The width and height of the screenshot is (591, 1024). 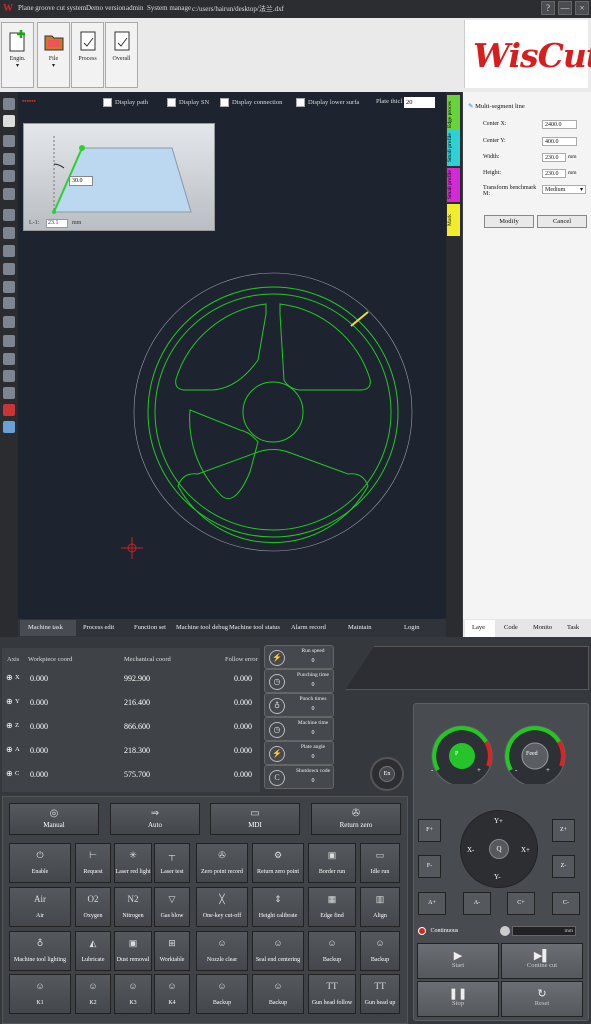 What do you see at coordinates (478, 627) in the screenshot?
I see `tab-layer: Laye` at bounding box center [478, 627].